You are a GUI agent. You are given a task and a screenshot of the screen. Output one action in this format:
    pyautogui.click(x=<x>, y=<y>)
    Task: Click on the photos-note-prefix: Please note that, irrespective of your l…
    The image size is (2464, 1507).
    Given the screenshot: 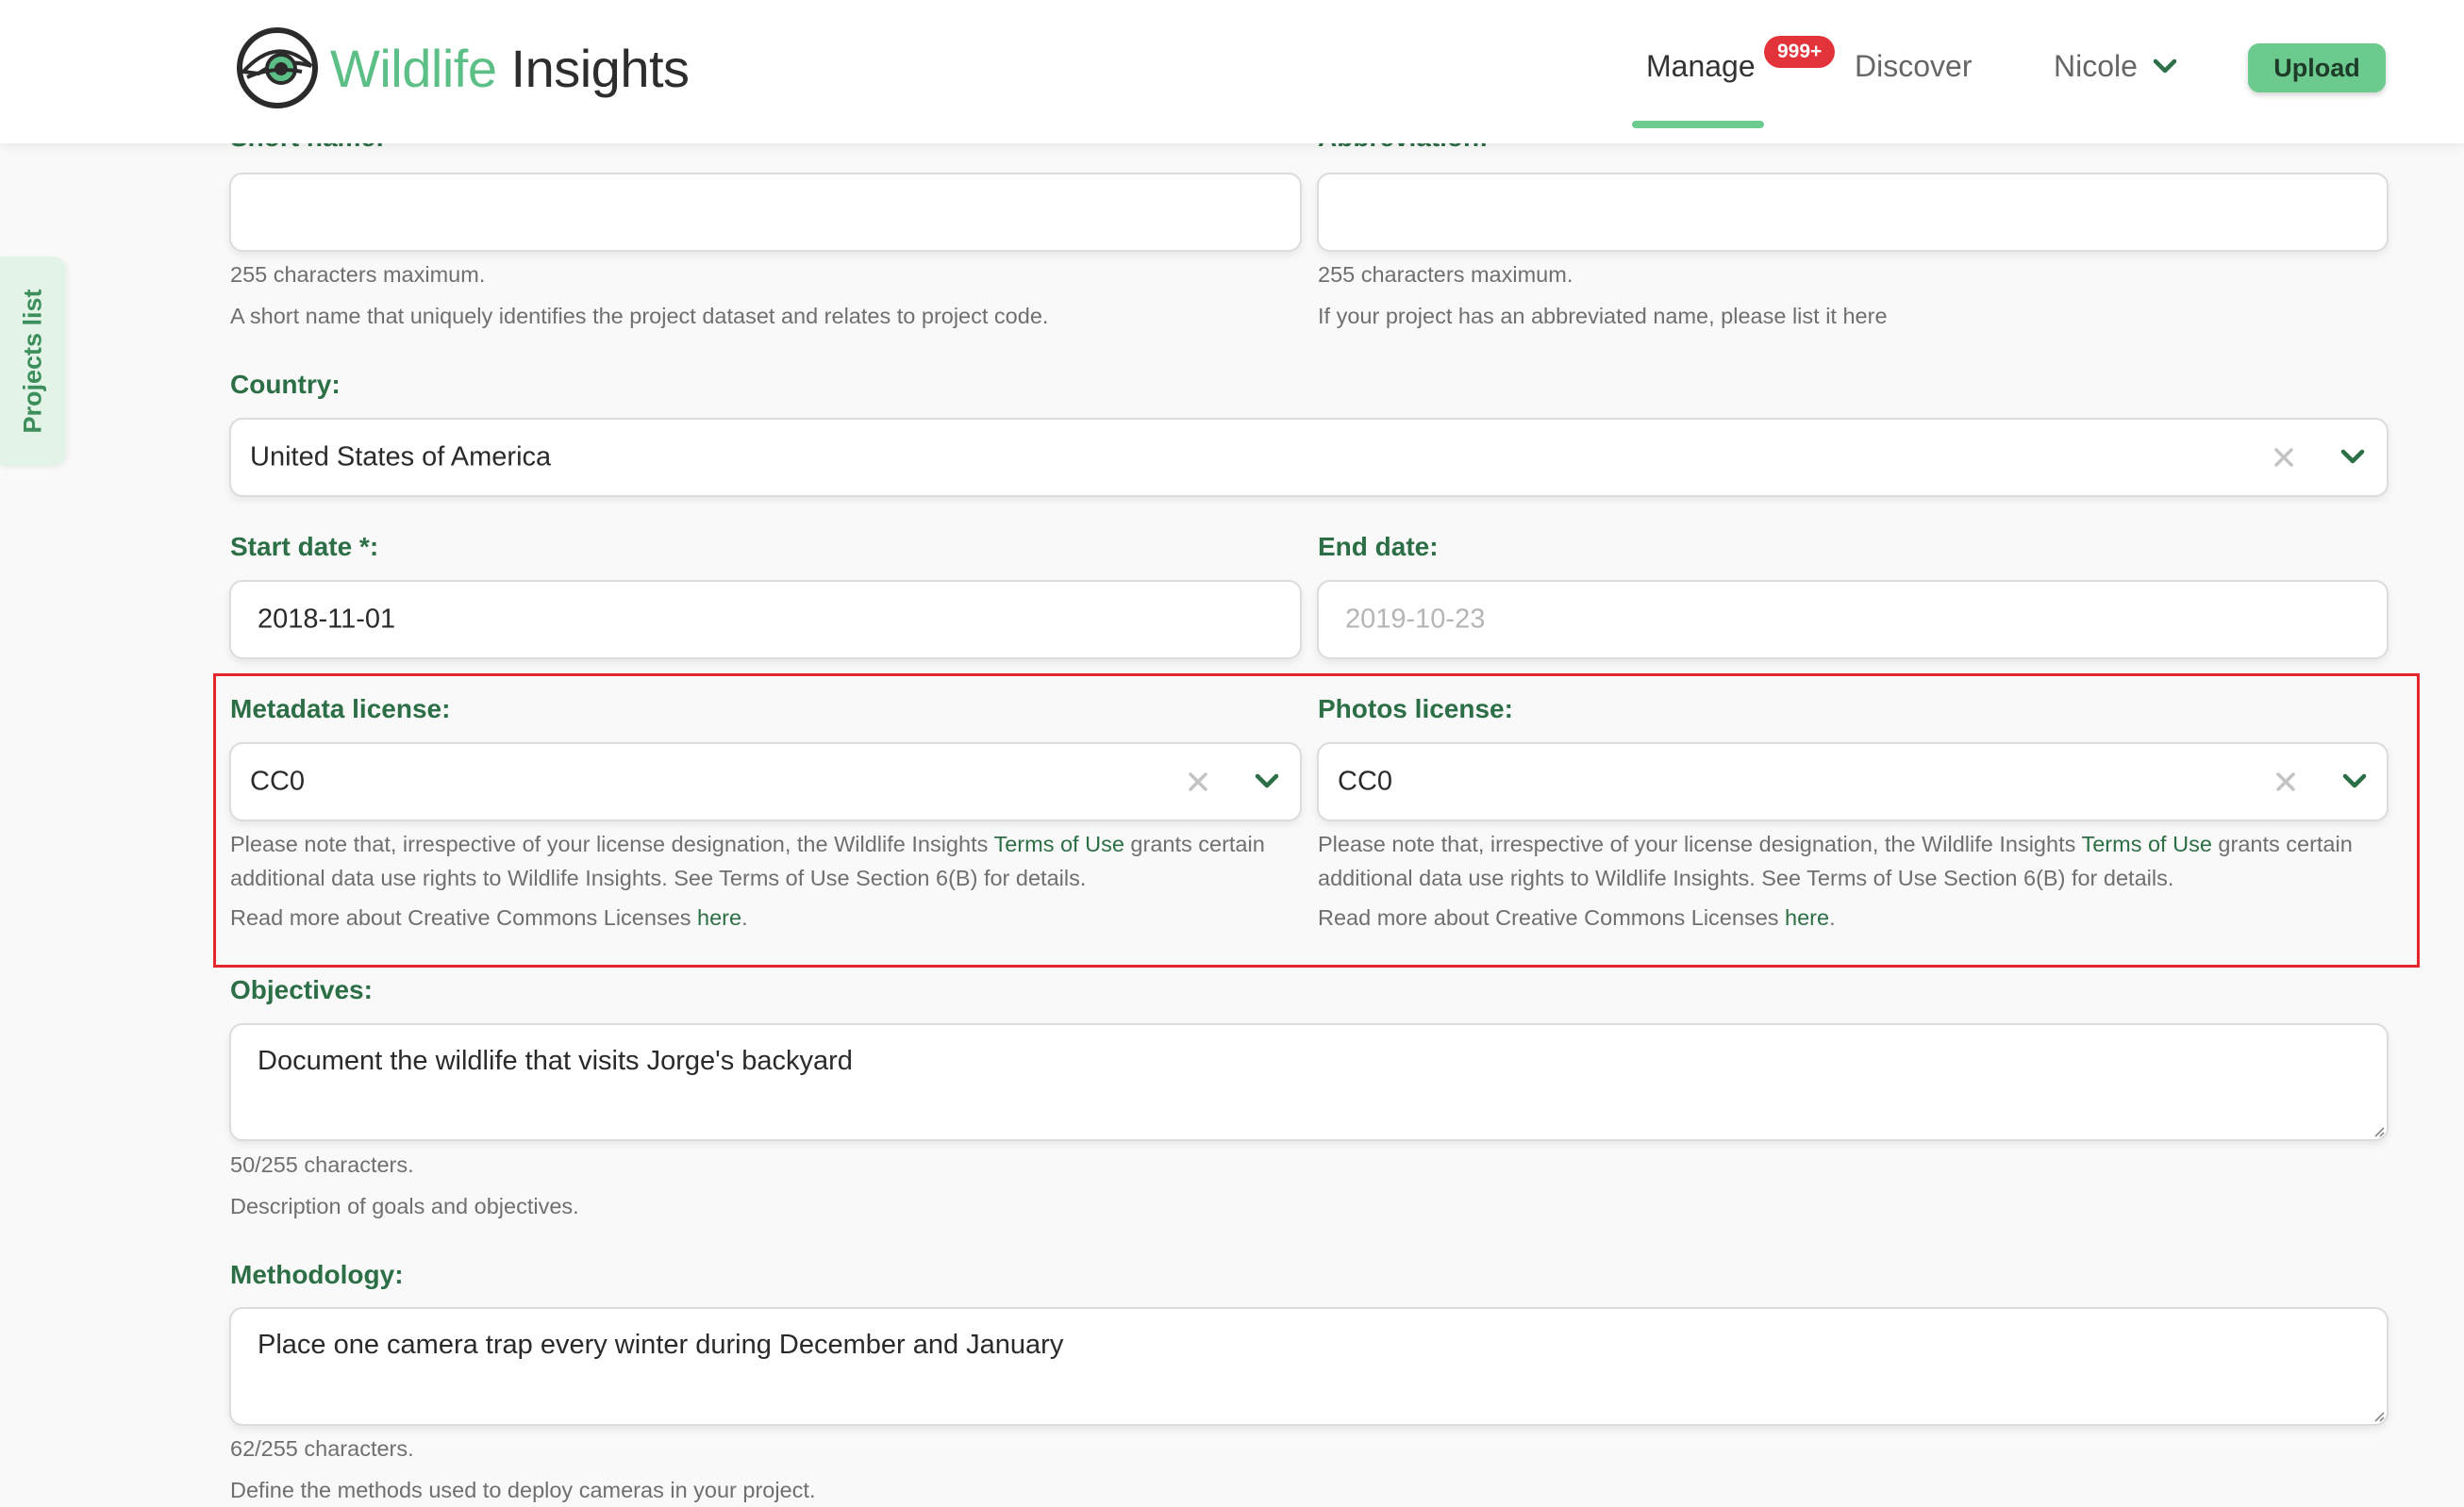 What is the action you would take?
    pyautogui.click(x=1700, y=844)
    